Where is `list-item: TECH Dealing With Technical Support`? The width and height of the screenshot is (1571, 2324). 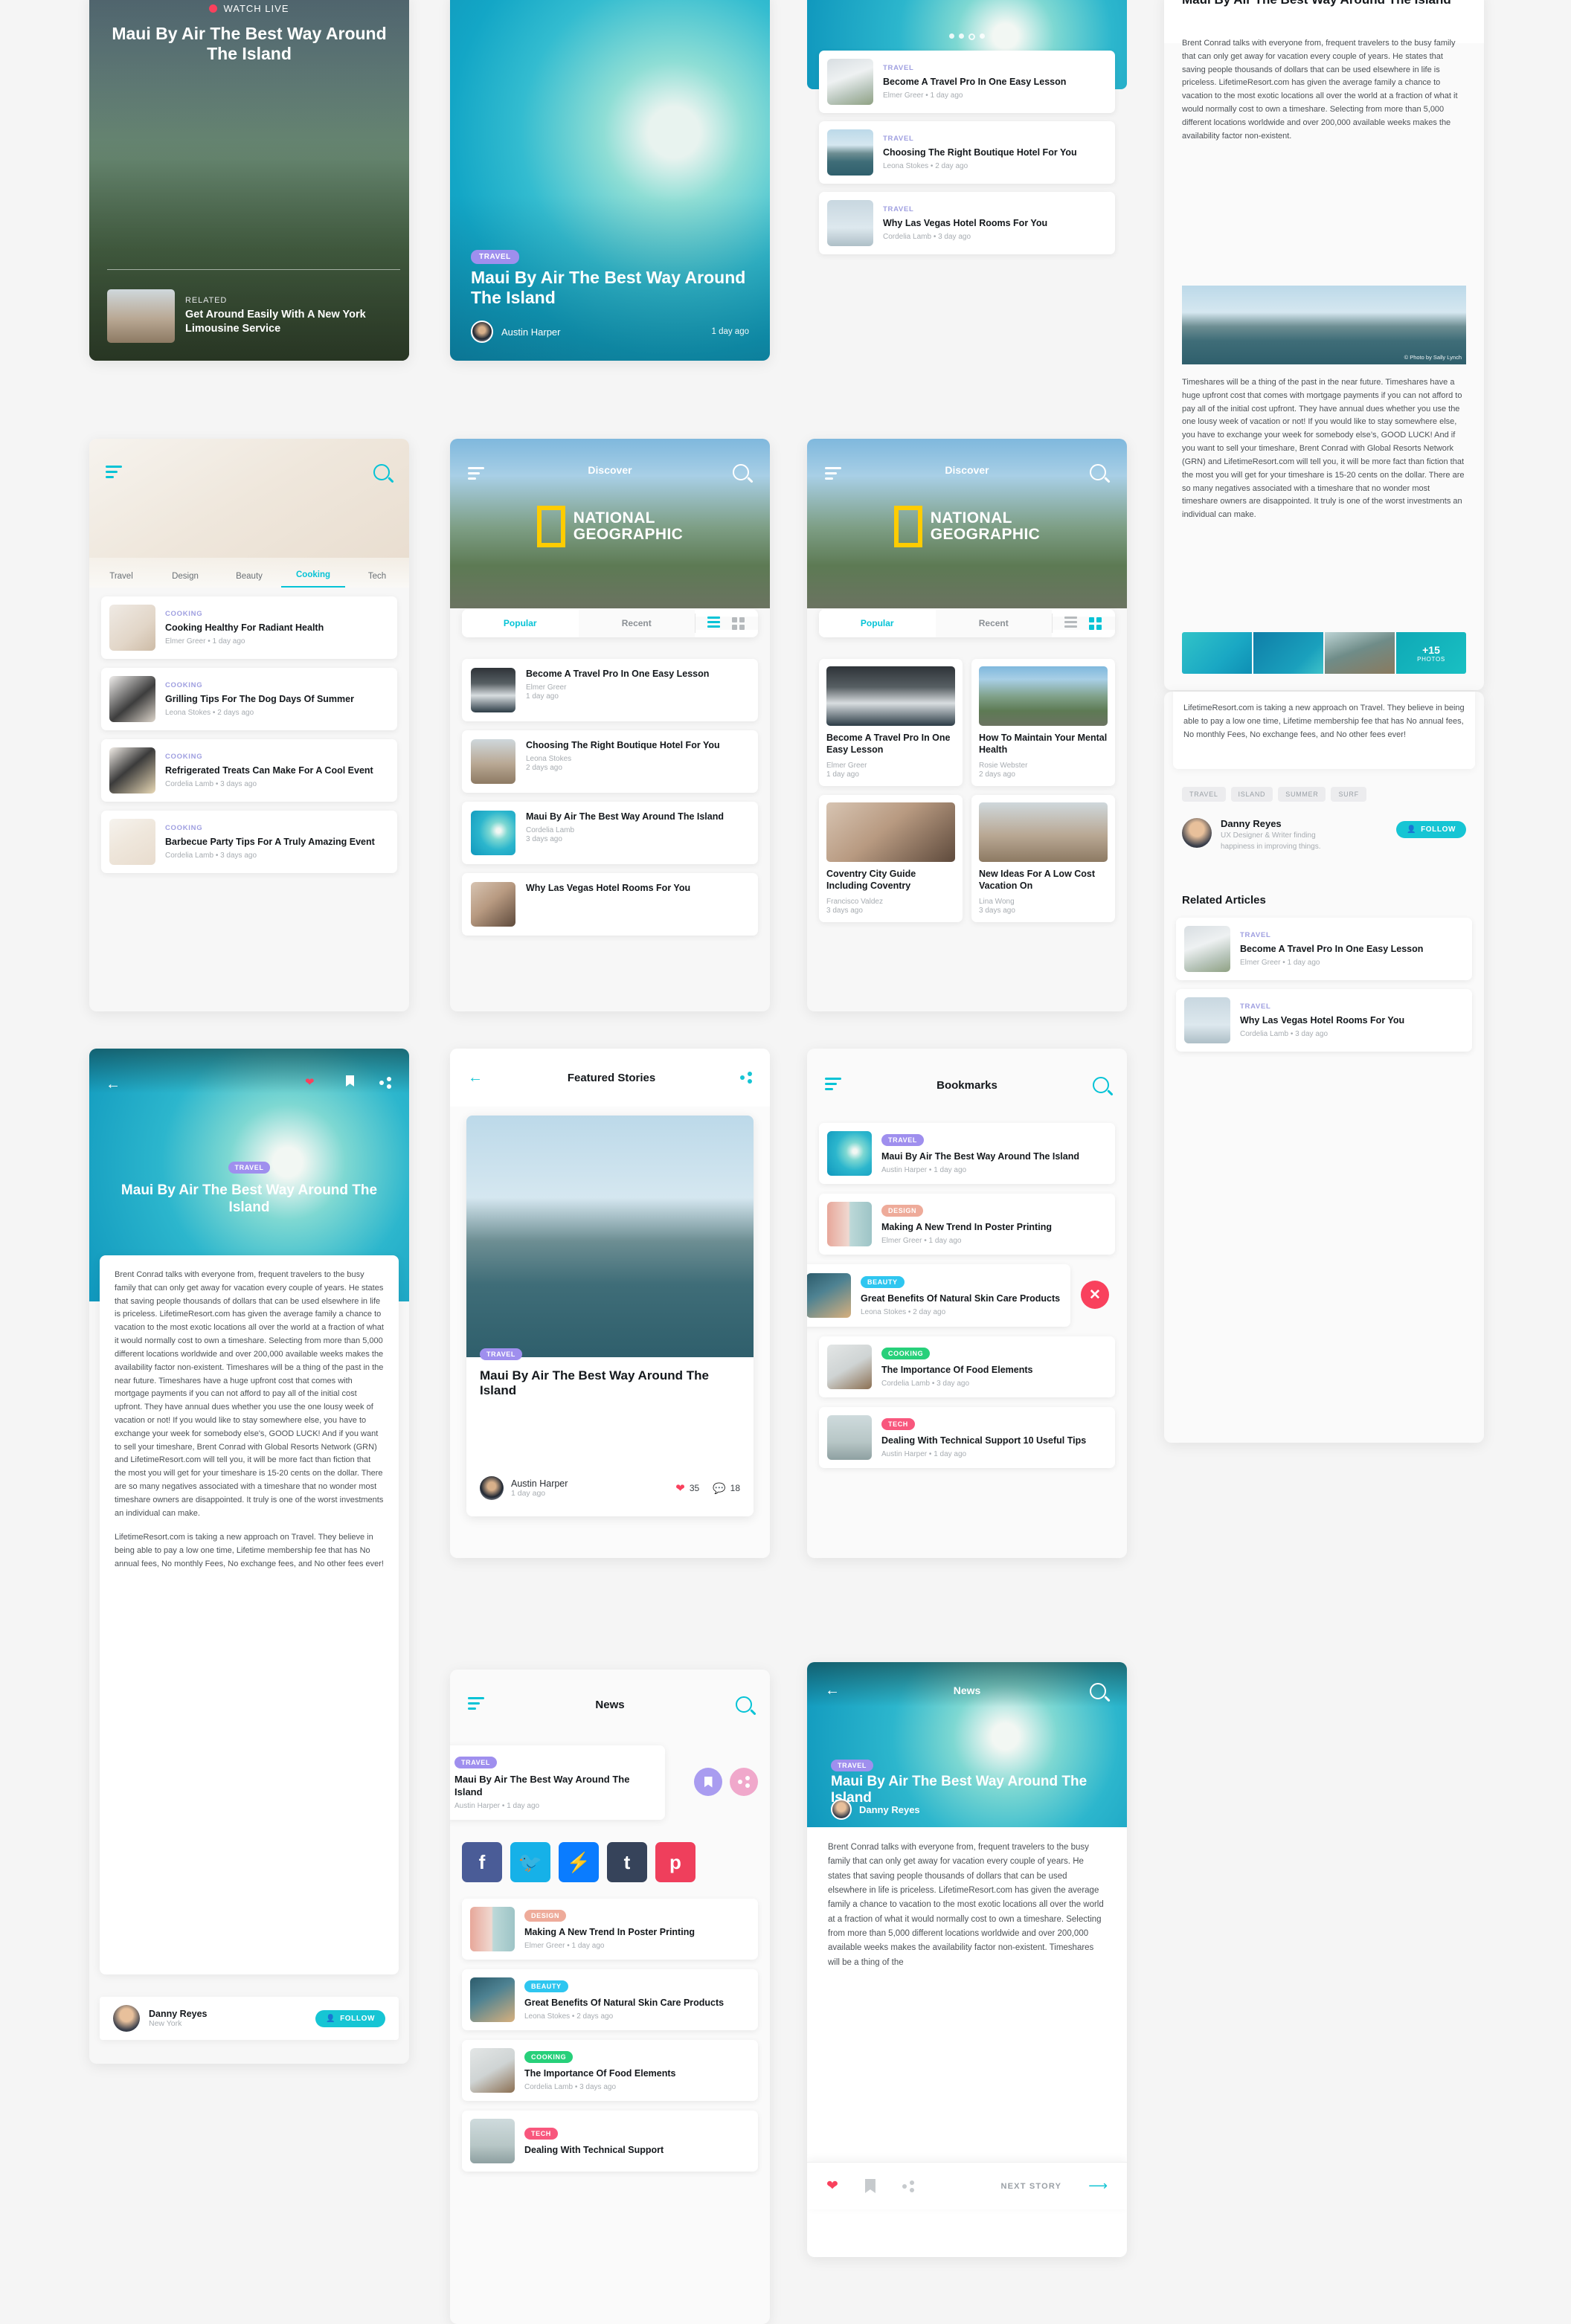
list-item: TECH Dealing With Technical Support is located at coordinates (610, 2141).